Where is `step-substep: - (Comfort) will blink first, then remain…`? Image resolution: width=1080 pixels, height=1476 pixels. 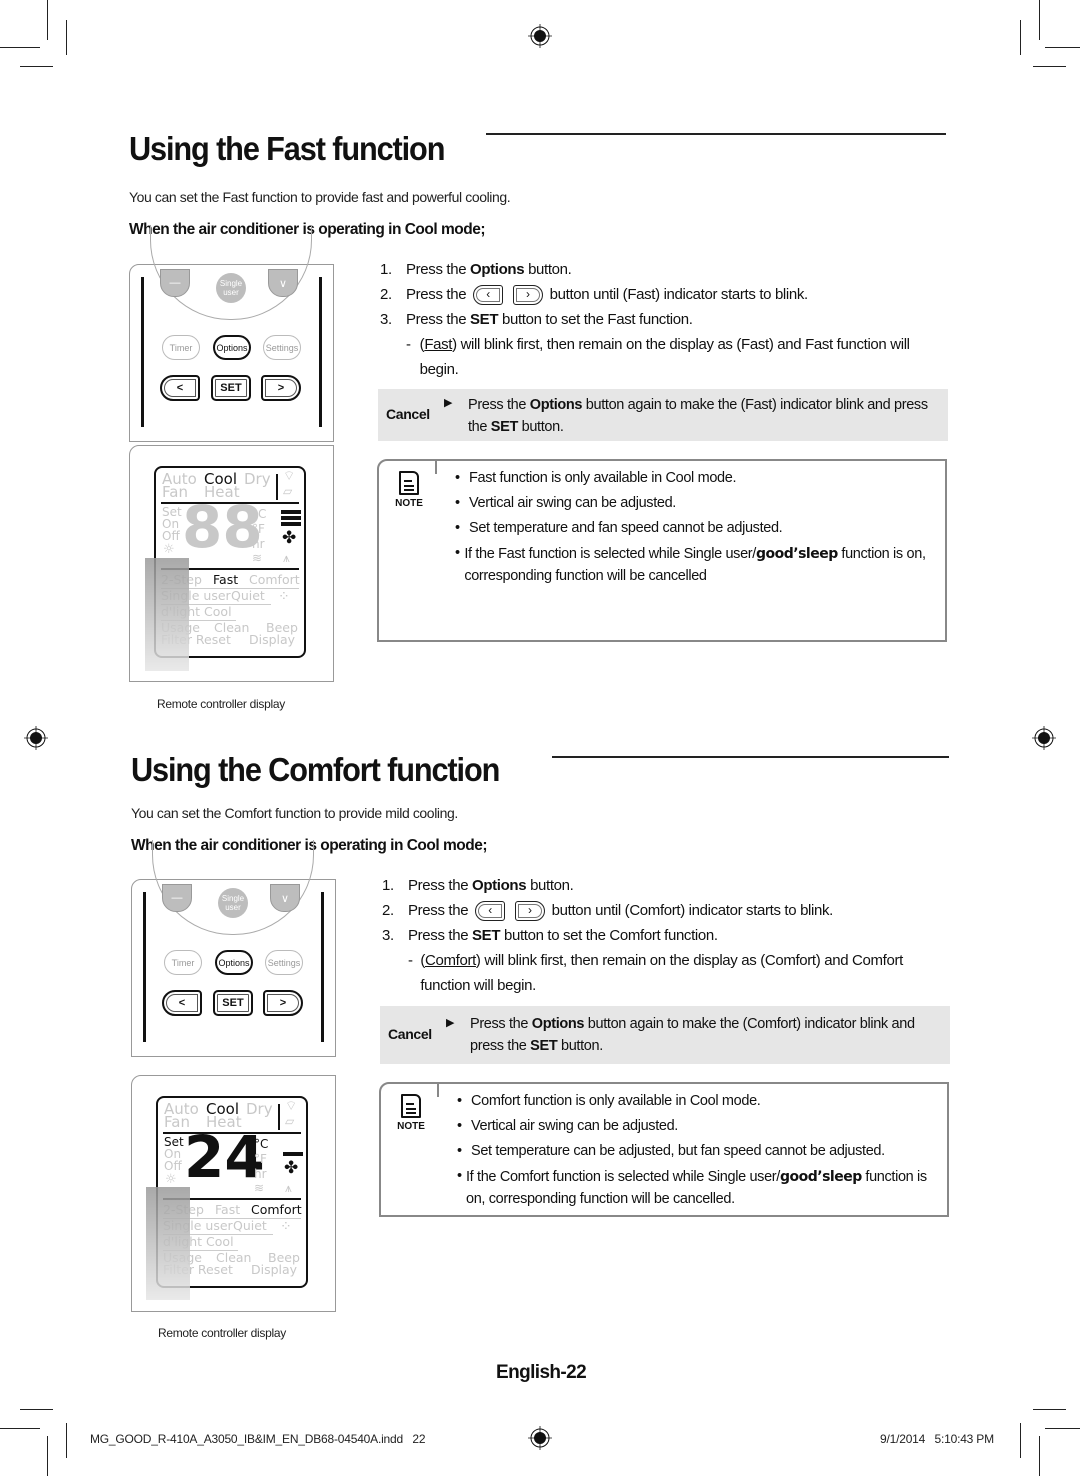 step-substep: - (Comfort) will blink first, then remain… is located at coordinates (655, 973).